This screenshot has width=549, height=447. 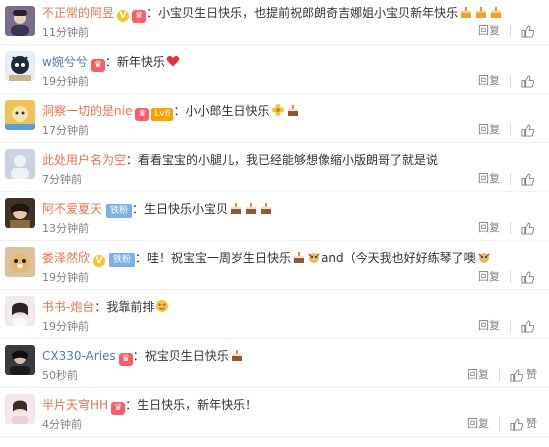 I want to click on comment-time: 4分钟前, so click(x=62, y=424).